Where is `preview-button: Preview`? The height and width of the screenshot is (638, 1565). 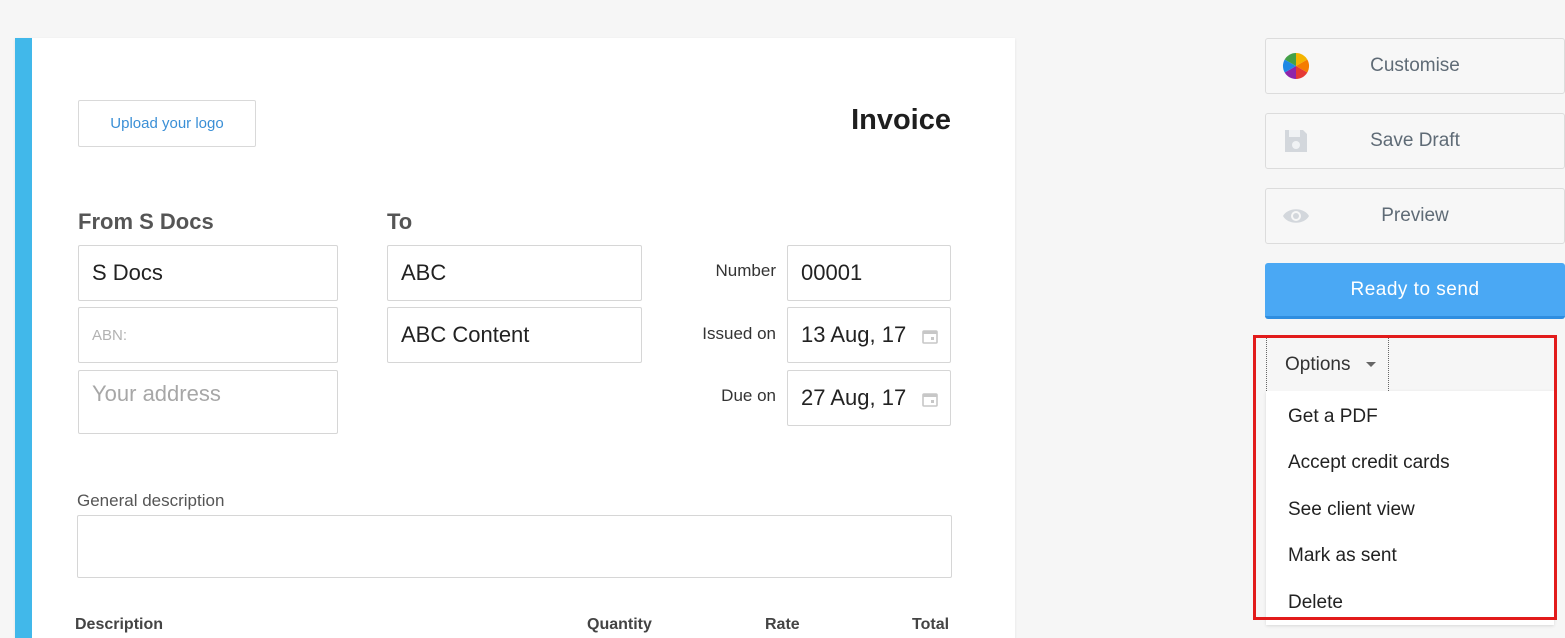
preview-button: Preview is located at coordinates (1415, 216).